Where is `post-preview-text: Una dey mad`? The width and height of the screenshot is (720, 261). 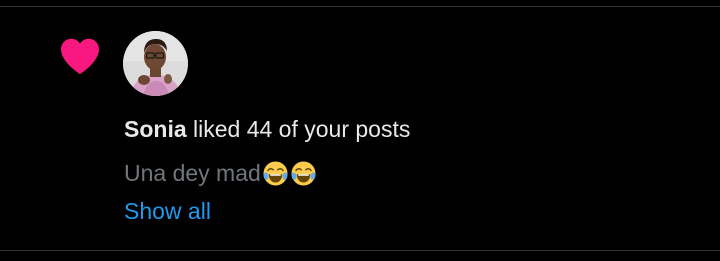
post-preview-text: Una dey mad is located at coordinates (192, 173).